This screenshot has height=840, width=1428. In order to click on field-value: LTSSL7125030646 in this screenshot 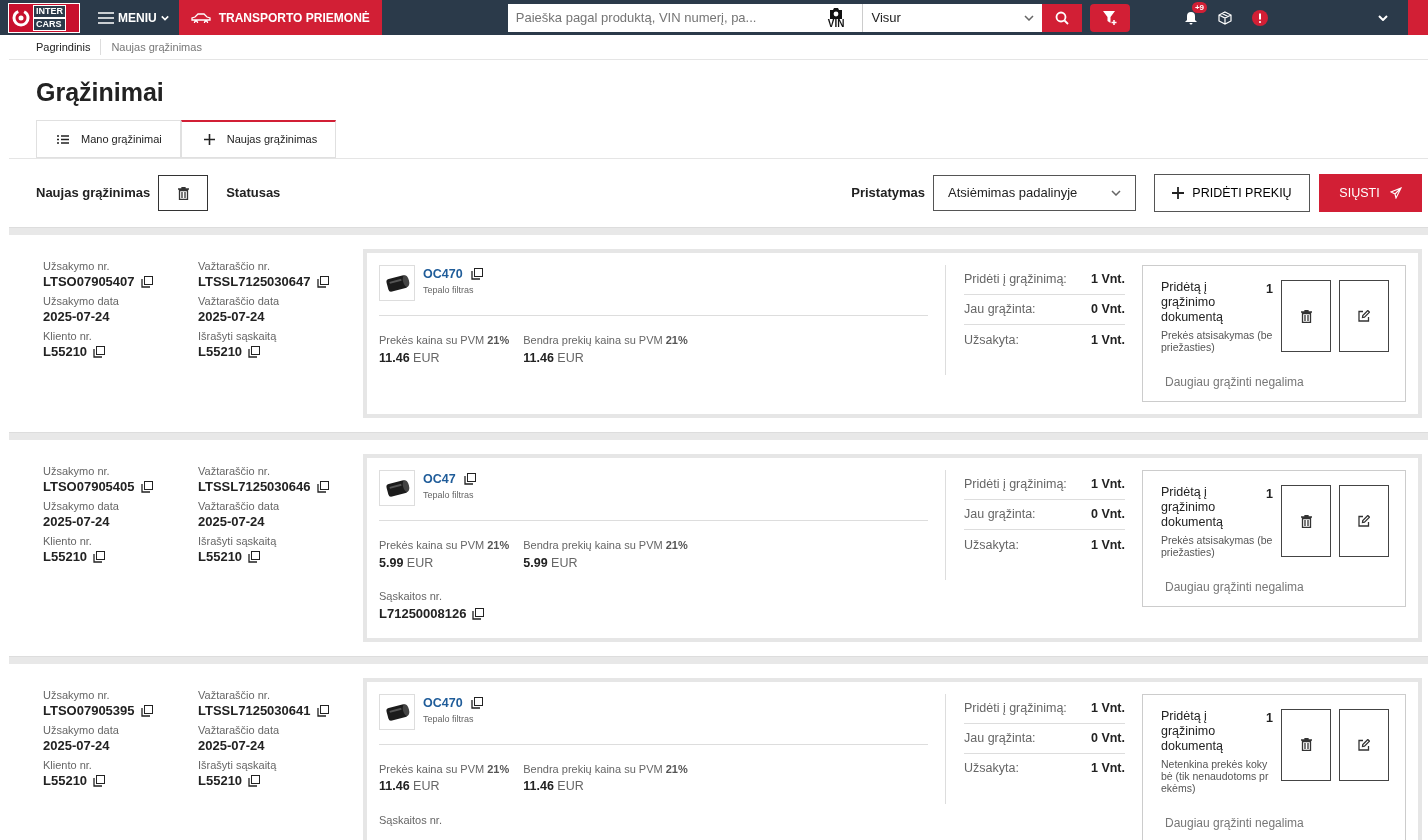, I will do `click(254, 487)`.